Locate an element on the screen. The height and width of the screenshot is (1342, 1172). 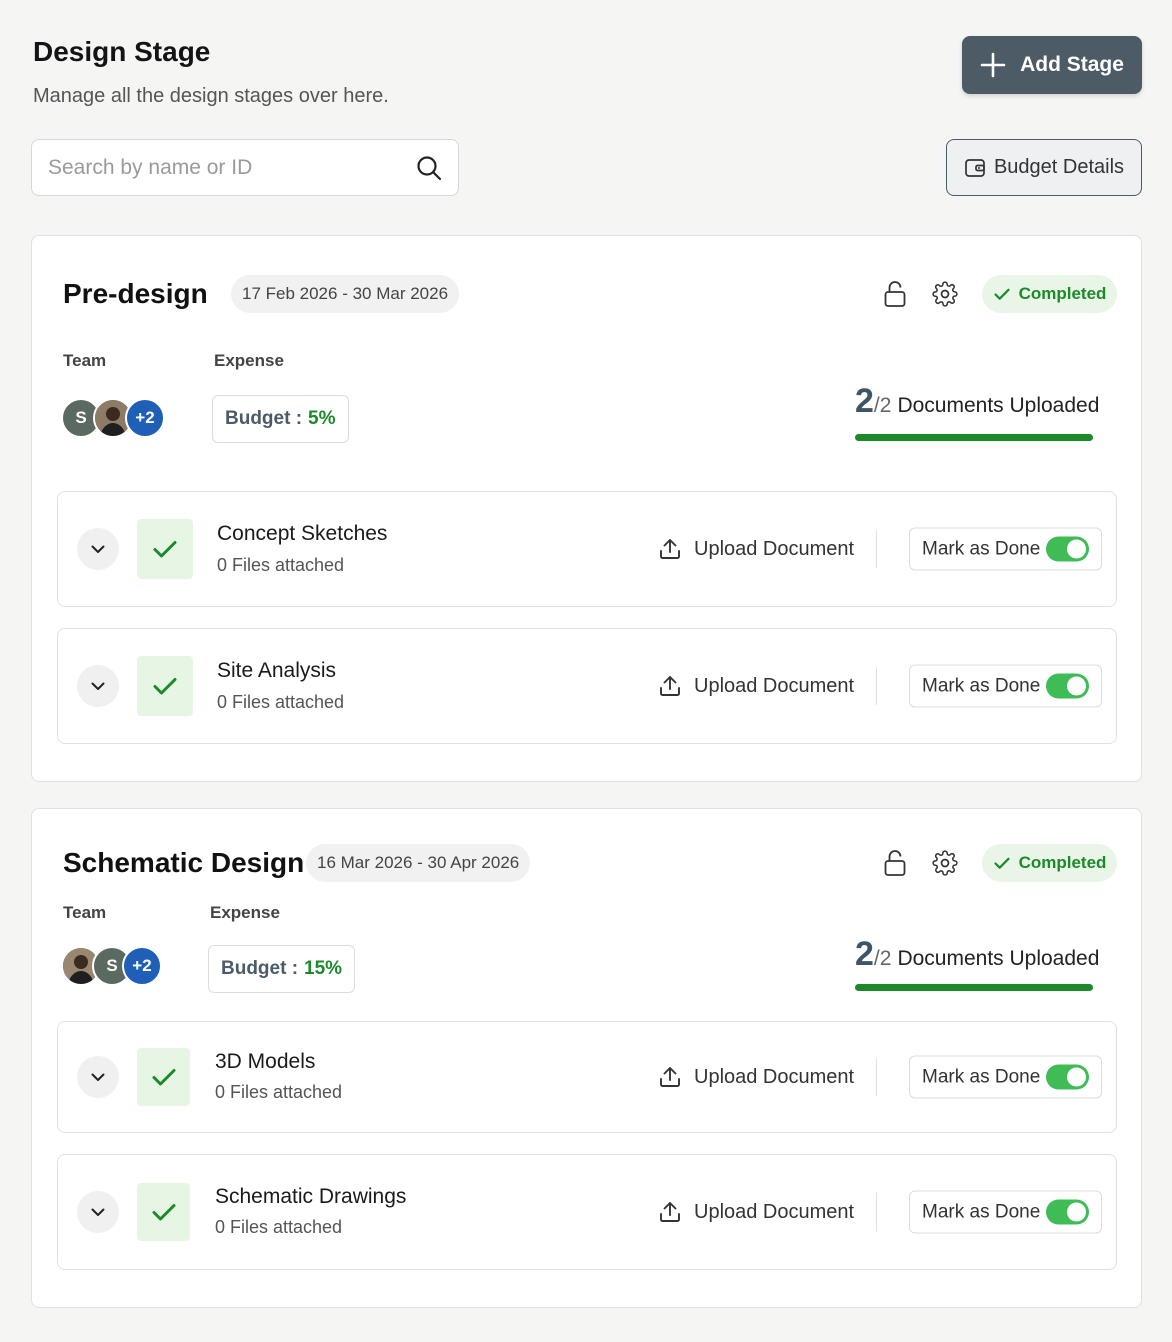
add-stage-label: Add Stage is located at coordinates (1072, 64).